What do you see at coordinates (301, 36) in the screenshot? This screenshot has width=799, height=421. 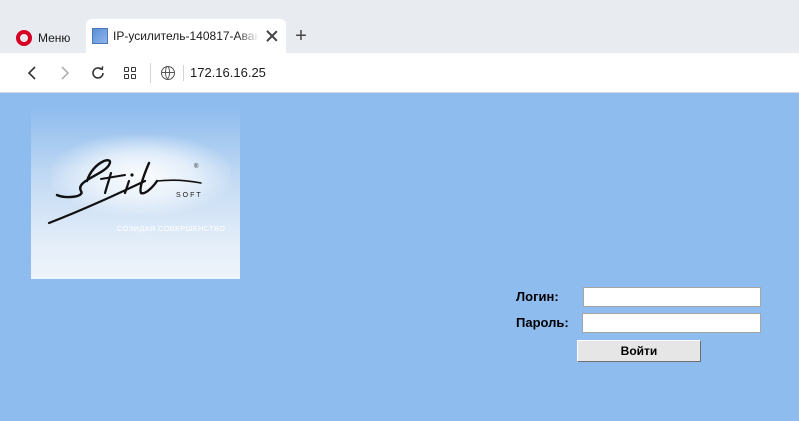 I see `new-tab-button: +` at bounding box center [301, 36].